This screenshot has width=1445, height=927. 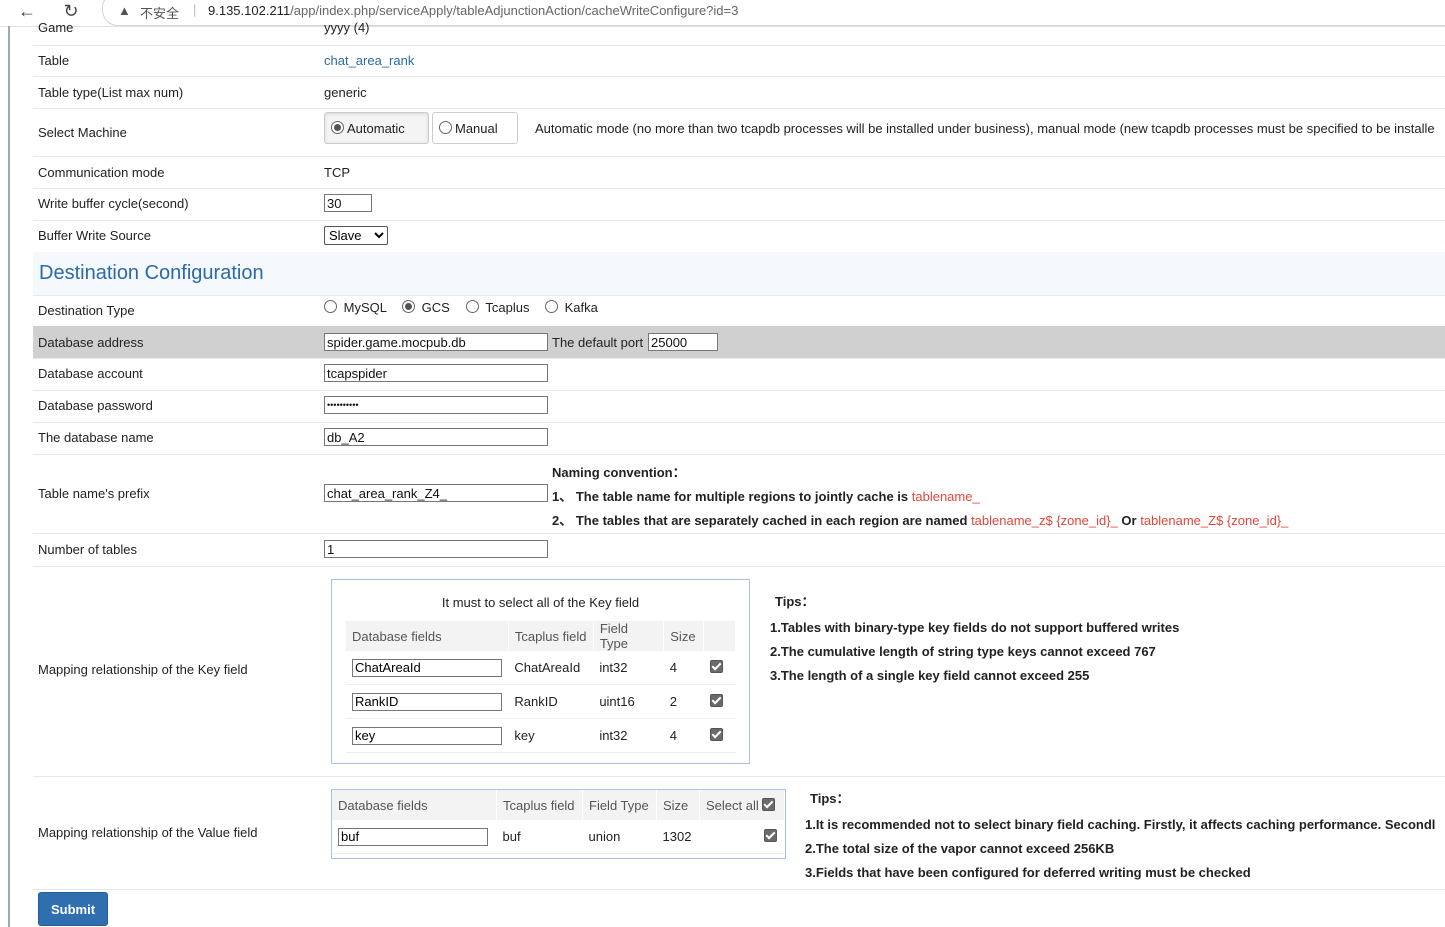 I want to click on back-arrow-icon: ←, so click(x=27, y=12).